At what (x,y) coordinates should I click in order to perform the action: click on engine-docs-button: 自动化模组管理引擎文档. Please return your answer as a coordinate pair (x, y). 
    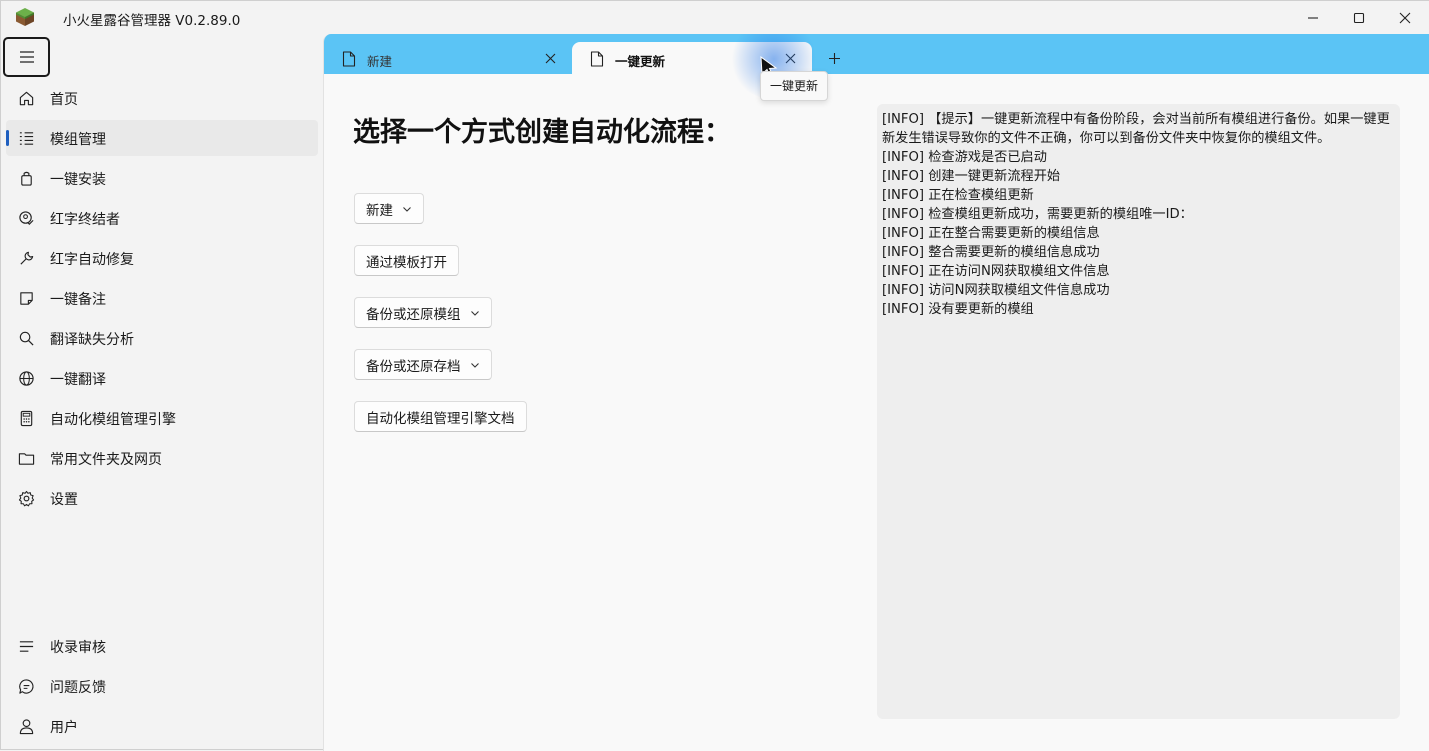
    Looking at the image, I should click on (440, 416).